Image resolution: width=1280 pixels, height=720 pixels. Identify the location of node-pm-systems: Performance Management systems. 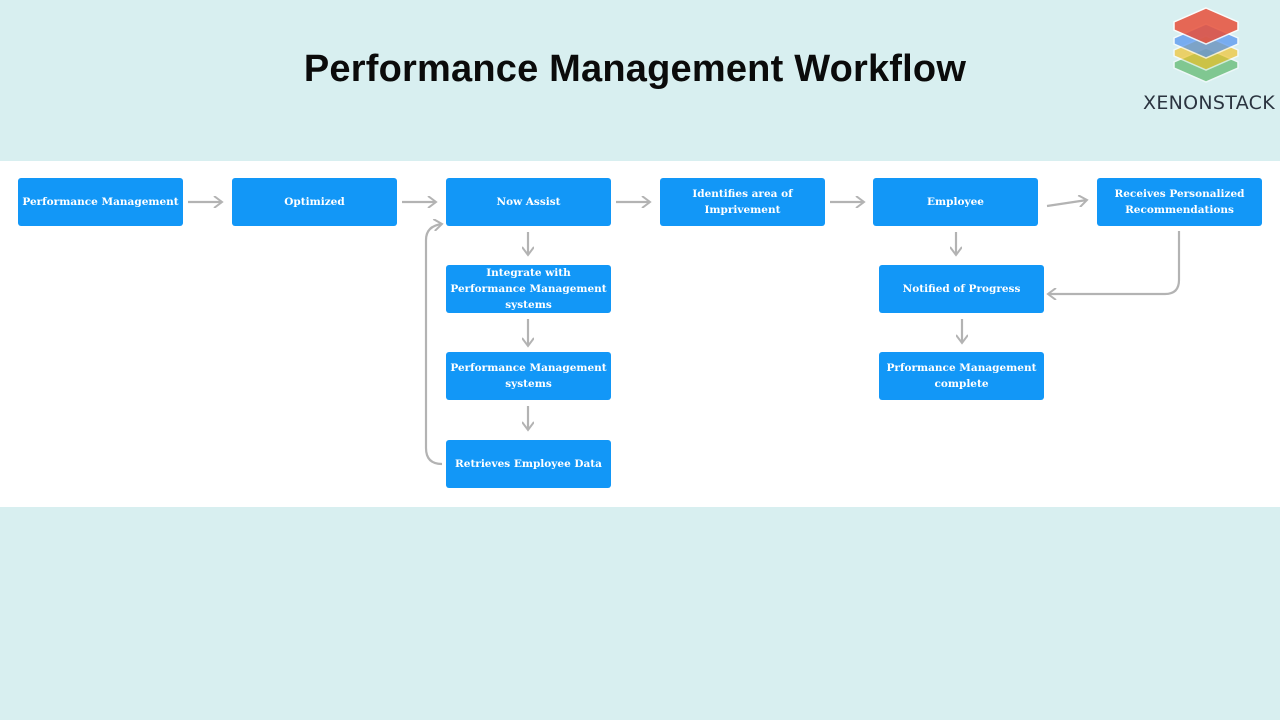
(528, 376).